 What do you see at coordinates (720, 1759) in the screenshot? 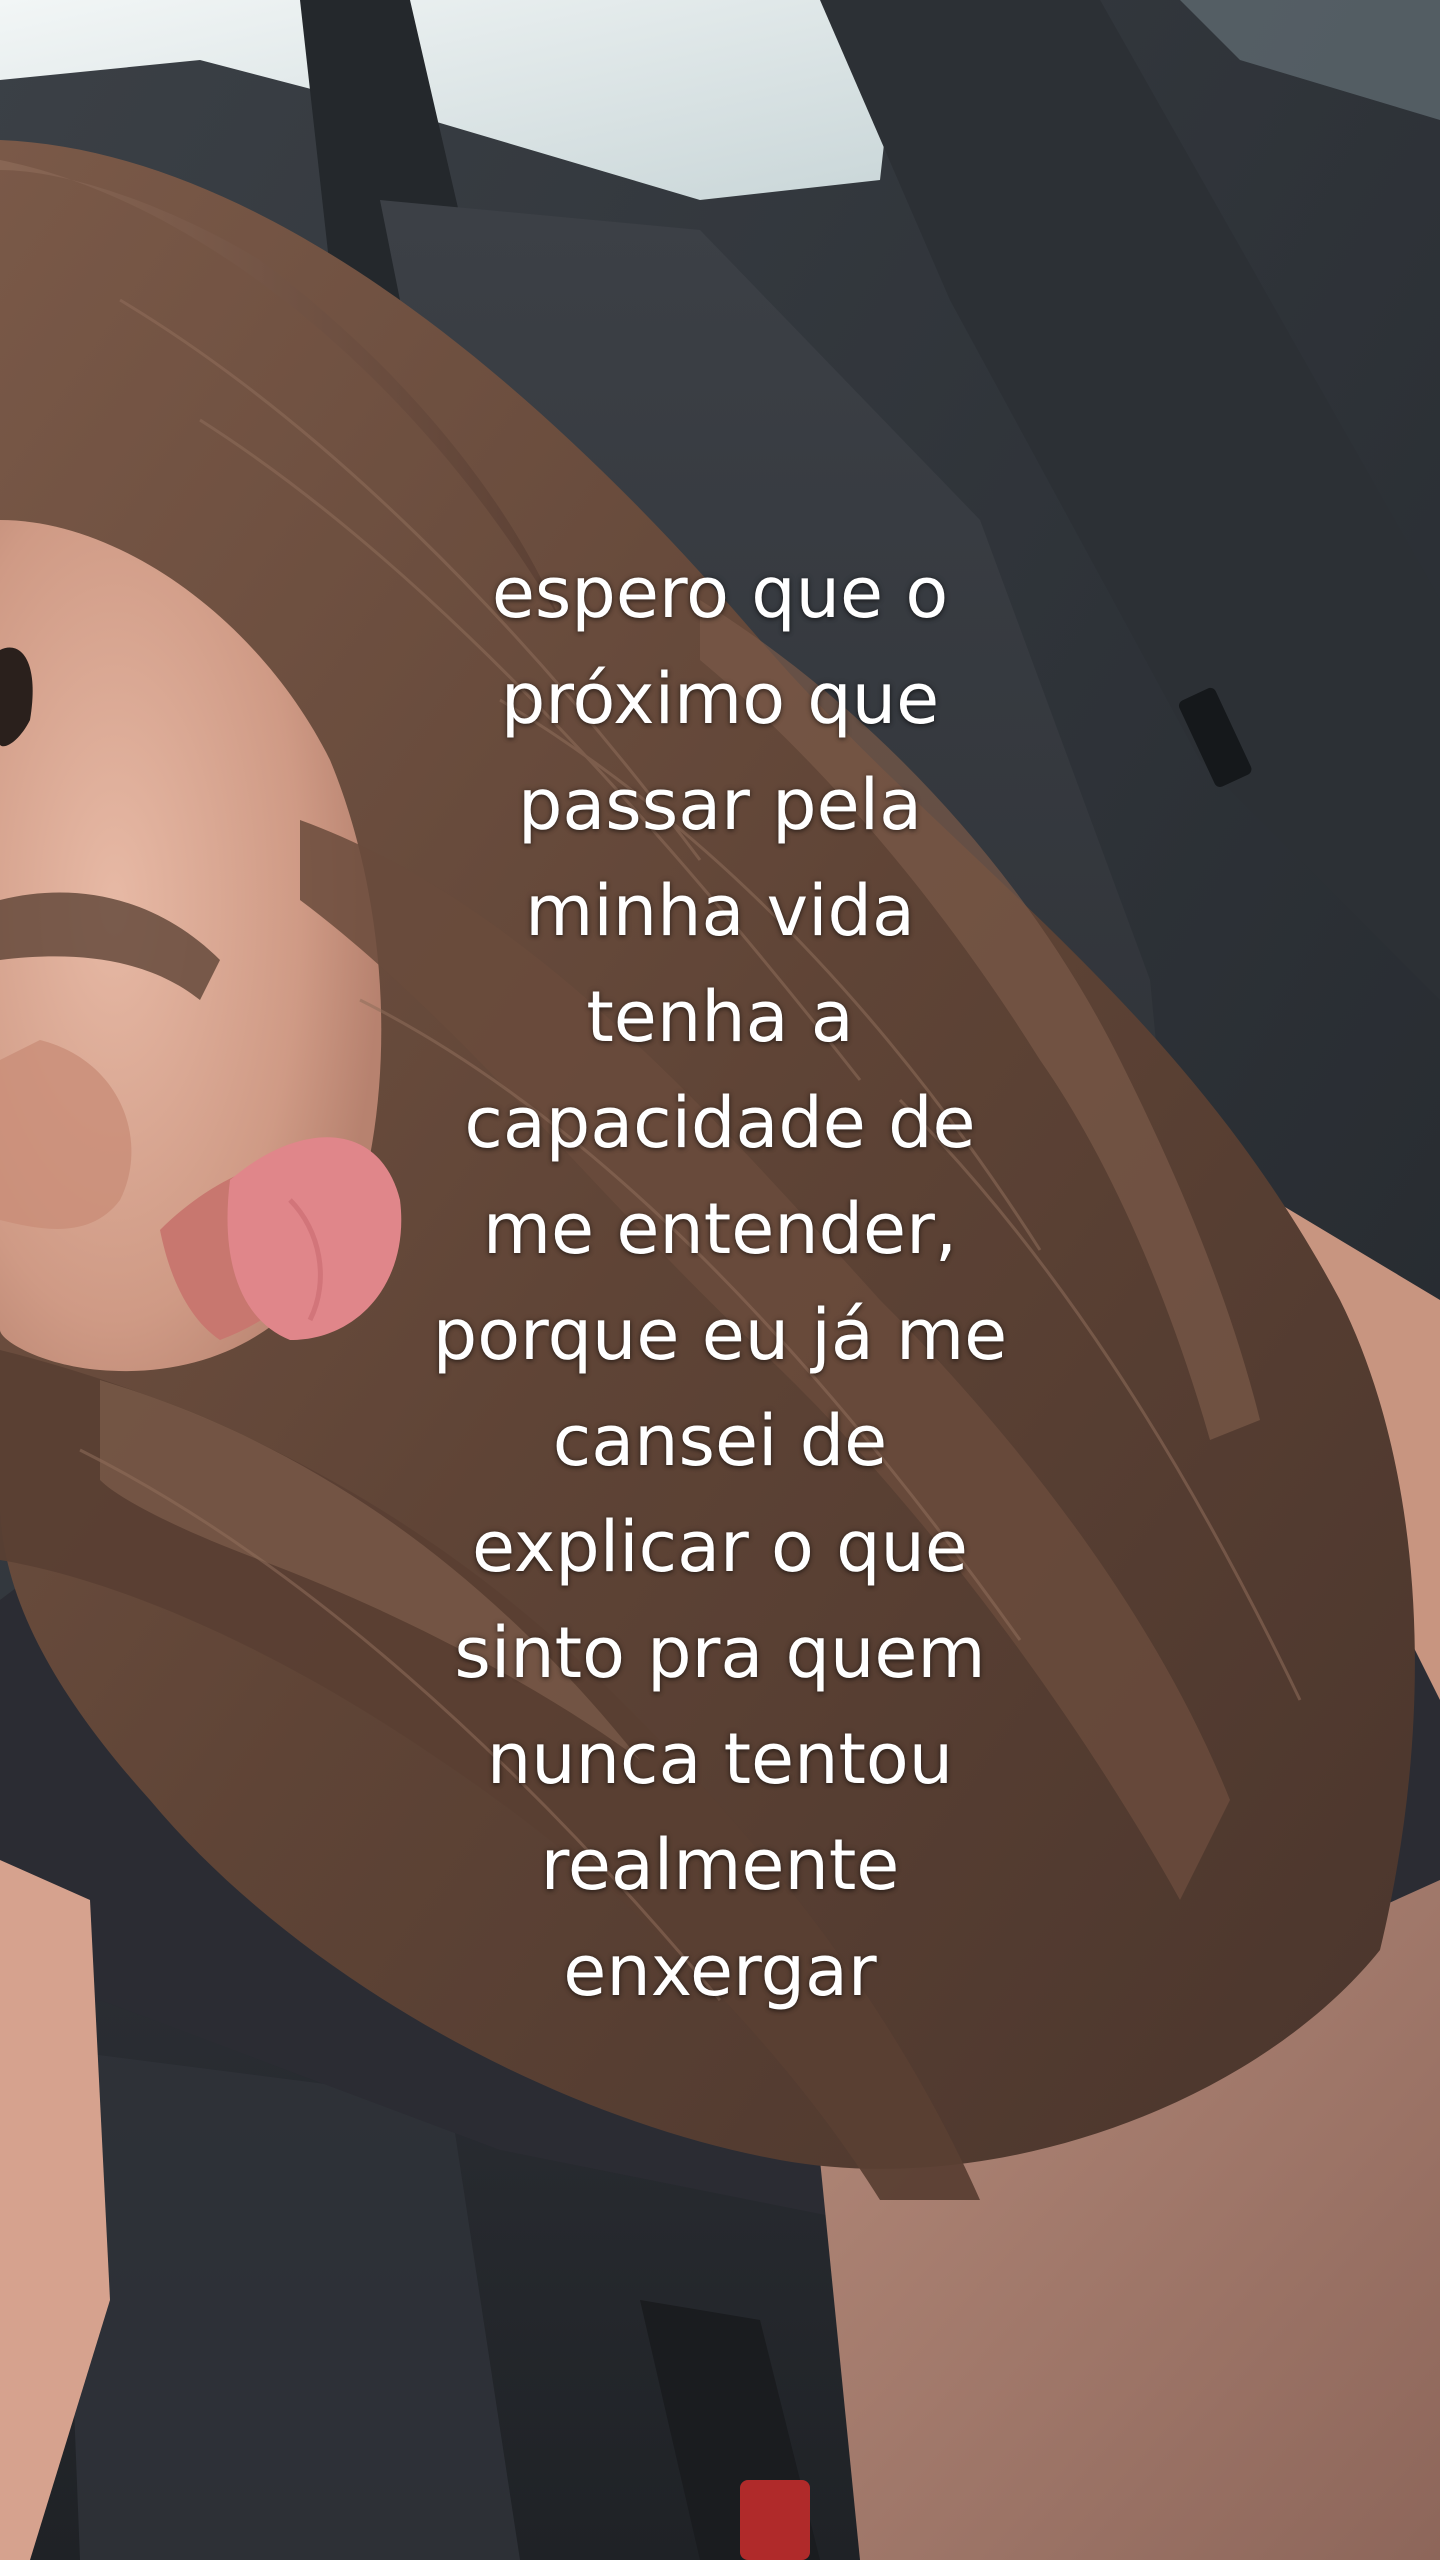
I see `caption-line: nunca tentou` at bounding box center [720, 1759].